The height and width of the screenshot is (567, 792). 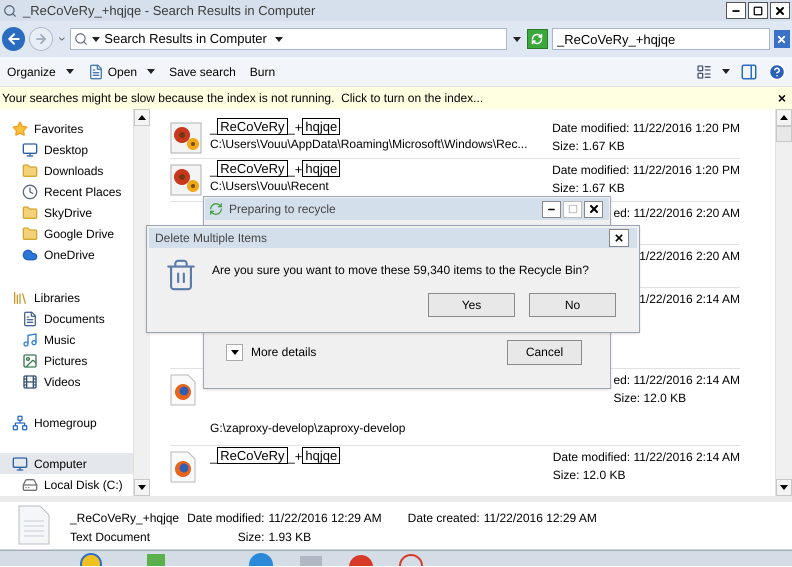 I want to click on file-path: C:\Users\Vouu\Recent, so click(x=269, y=186).